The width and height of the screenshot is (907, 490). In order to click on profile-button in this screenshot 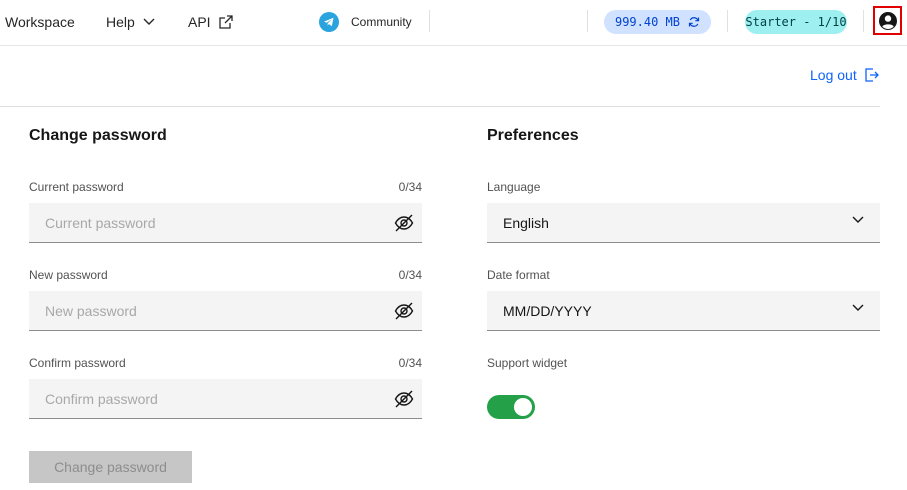, I will do `click(887, 20)`.